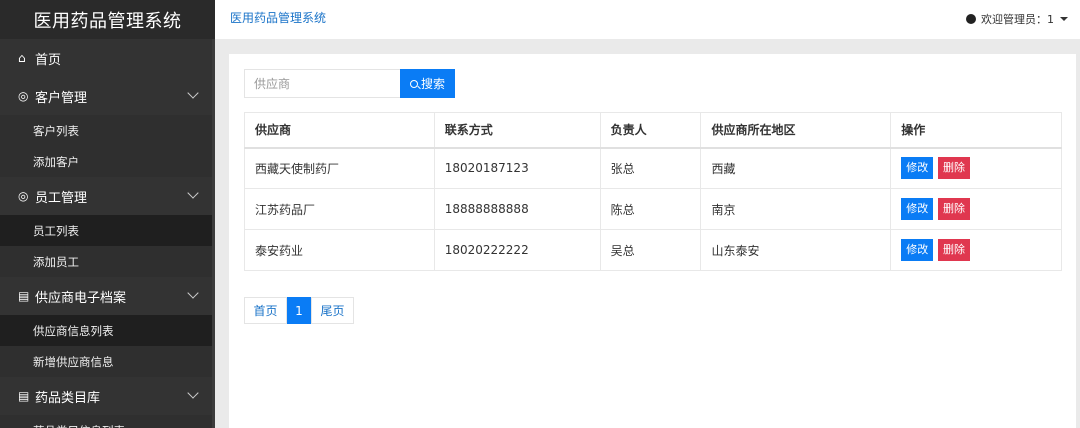 The image size is (1080, 428). I want to click on table-row: 泰安药业 18020222222 吴总 山东泰安 修改 删除, so click(653, 250).